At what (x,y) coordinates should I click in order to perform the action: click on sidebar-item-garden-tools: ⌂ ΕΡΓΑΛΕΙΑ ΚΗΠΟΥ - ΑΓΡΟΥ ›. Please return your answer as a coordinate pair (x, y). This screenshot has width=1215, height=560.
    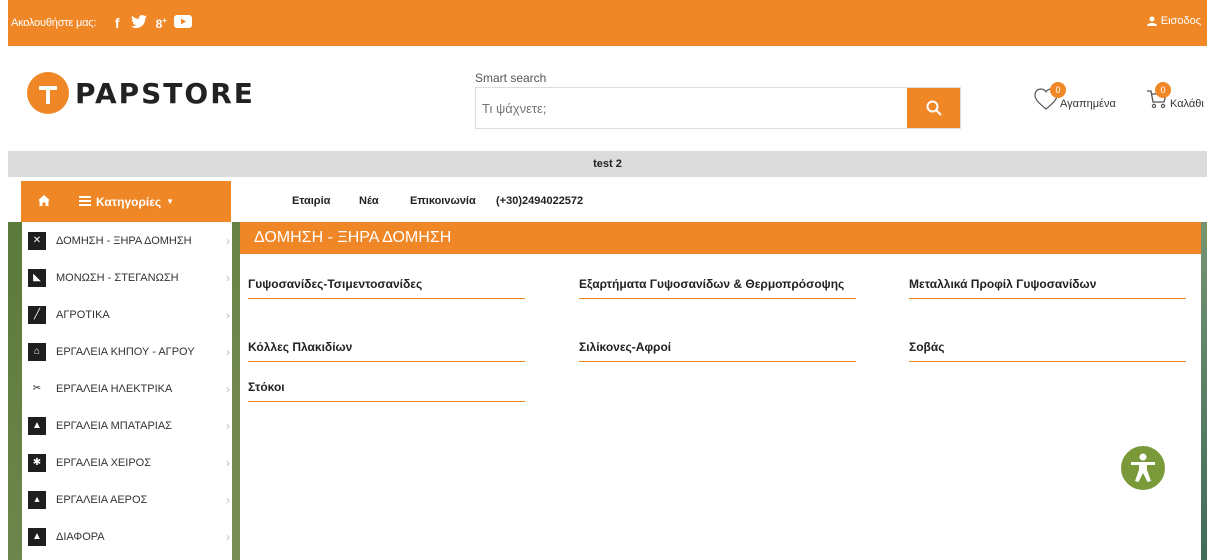
    Looking at the image, I should click on (127, 351).